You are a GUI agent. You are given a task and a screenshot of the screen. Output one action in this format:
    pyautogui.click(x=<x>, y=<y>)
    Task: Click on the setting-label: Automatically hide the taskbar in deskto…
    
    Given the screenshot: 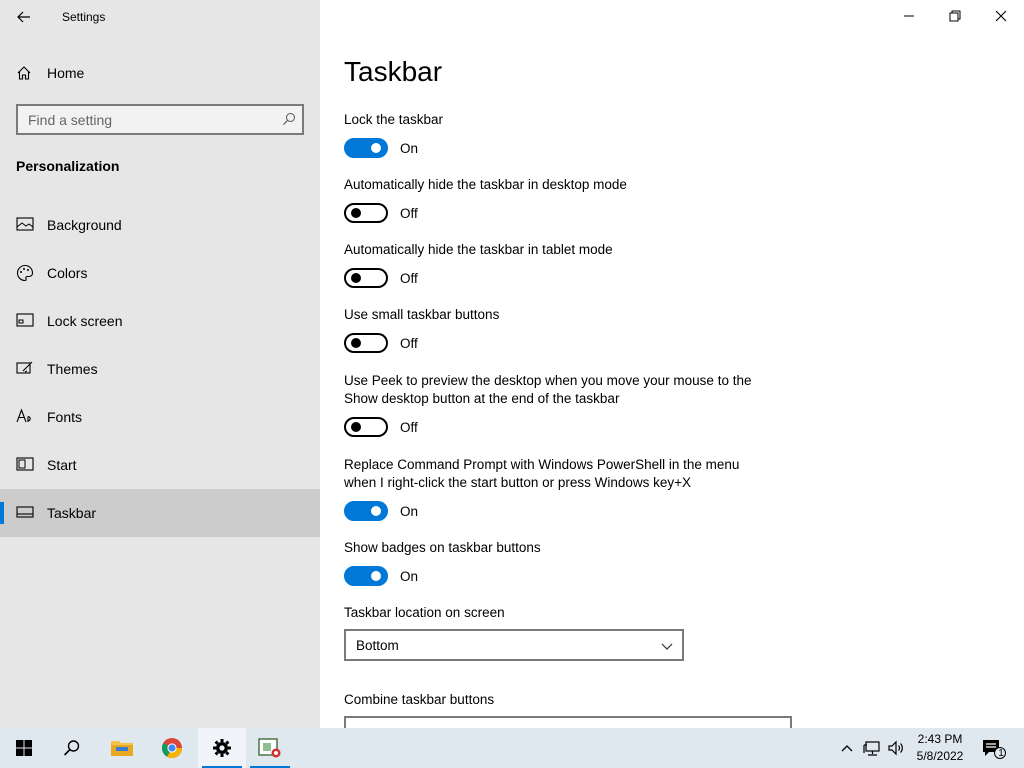 What is the action you would take?
    pyautogui.click(x=485, y=184)
    